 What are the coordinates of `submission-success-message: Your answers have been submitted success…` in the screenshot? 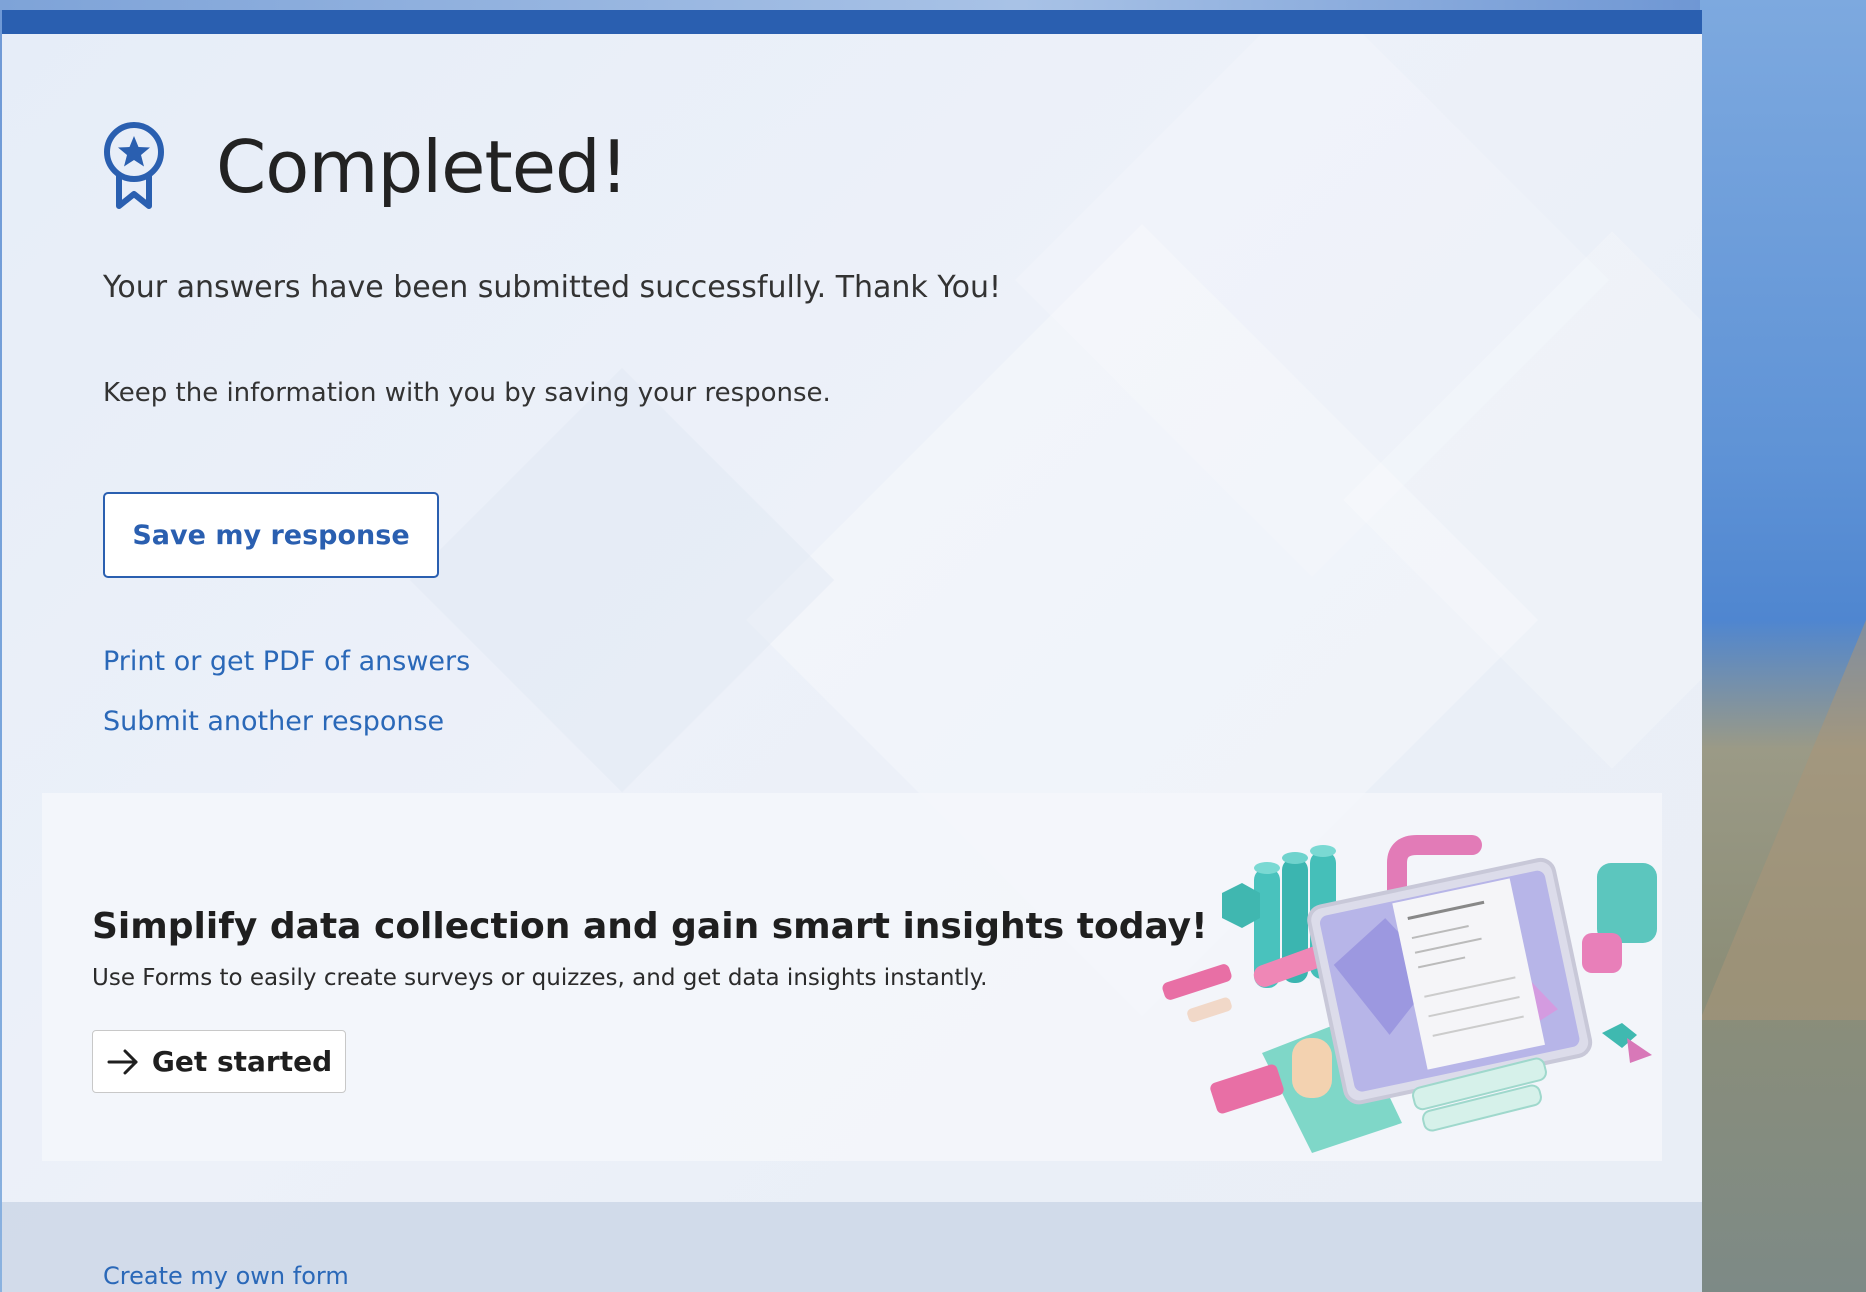 It's located at (552, 287).